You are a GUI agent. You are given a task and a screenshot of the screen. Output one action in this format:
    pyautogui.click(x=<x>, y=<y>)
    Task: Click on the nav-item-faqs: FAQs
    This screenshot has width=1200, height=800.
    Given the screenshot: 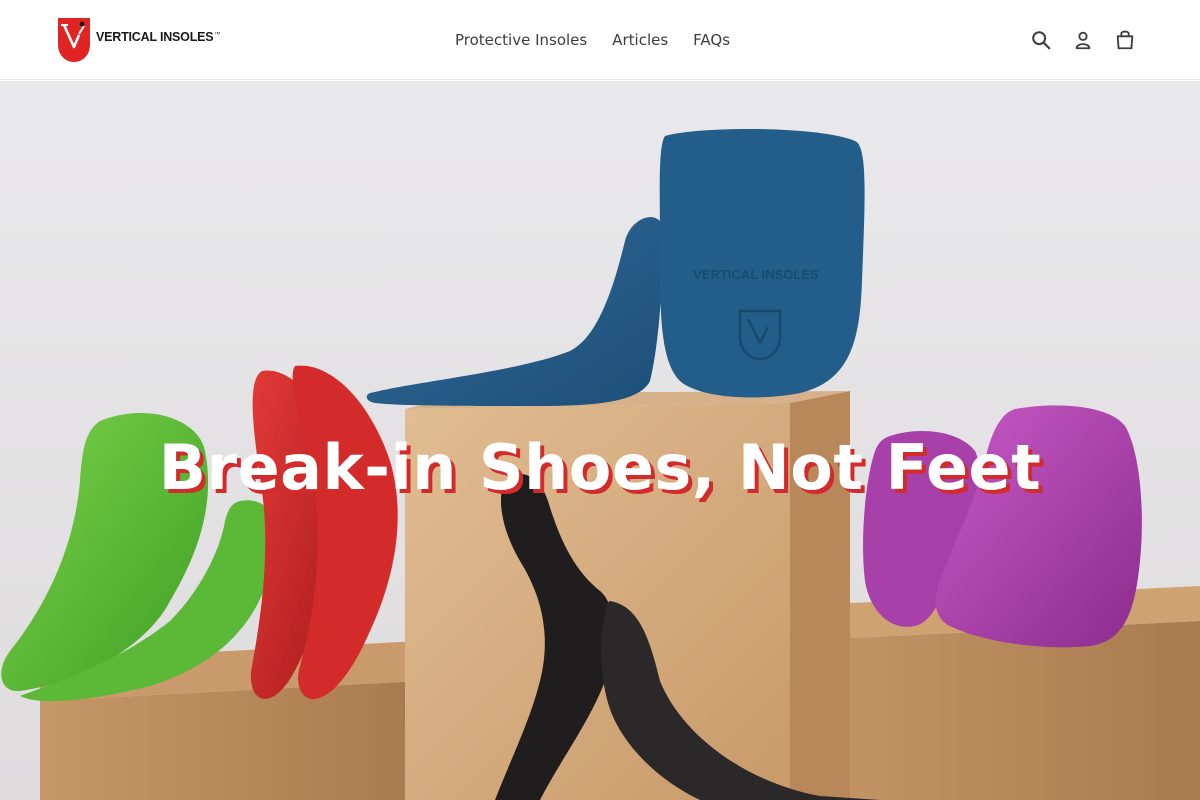 What is the action you would take?
    pyautogui.click(x=711, y=40)
    